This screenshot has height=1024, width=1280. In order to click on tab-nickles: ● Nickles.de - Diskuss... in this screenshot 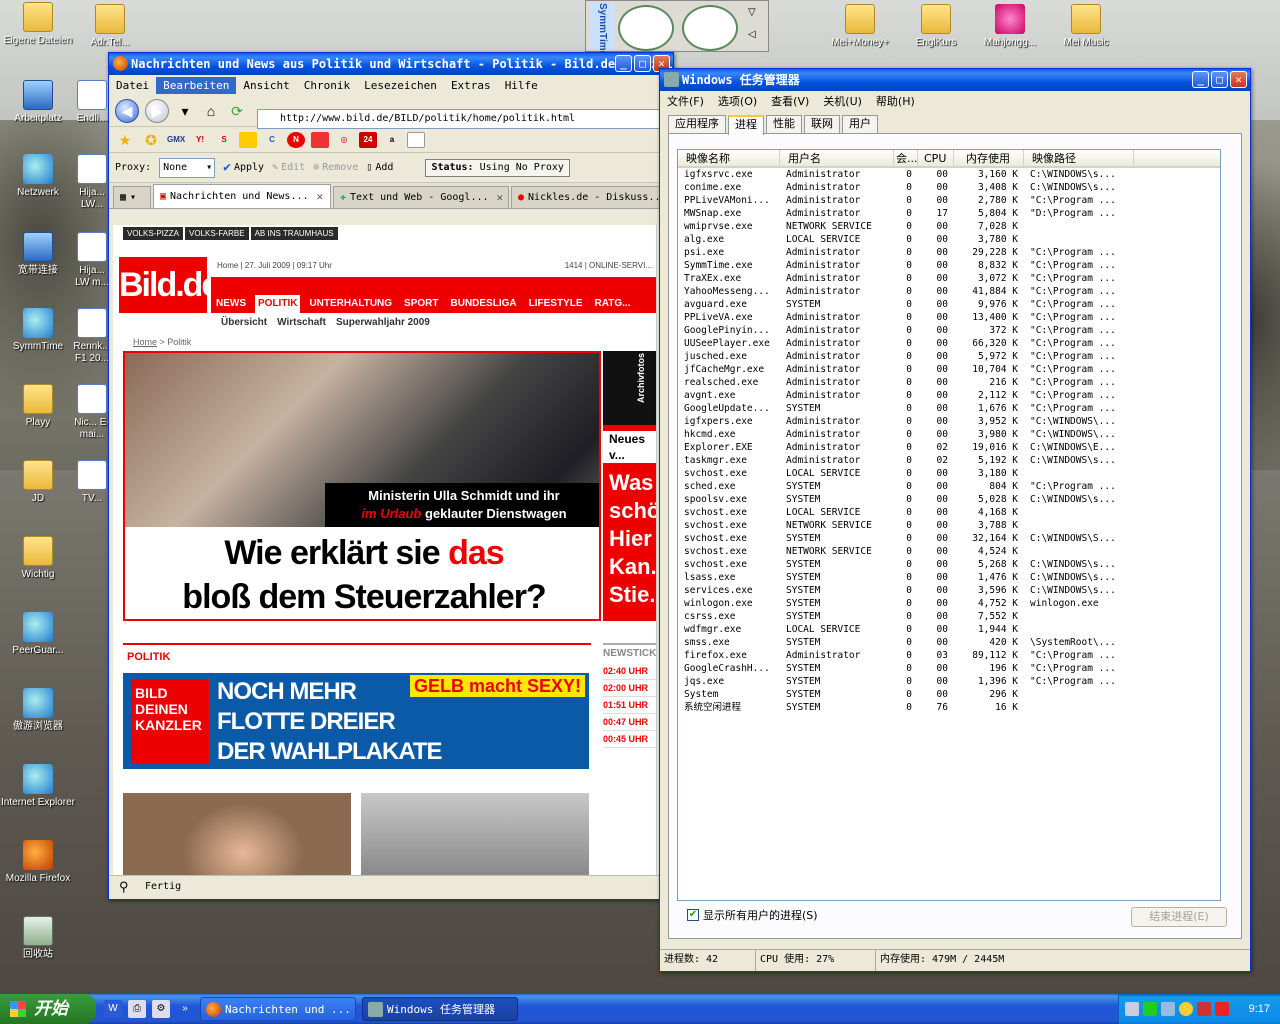, I will do `click(586, 197)`.